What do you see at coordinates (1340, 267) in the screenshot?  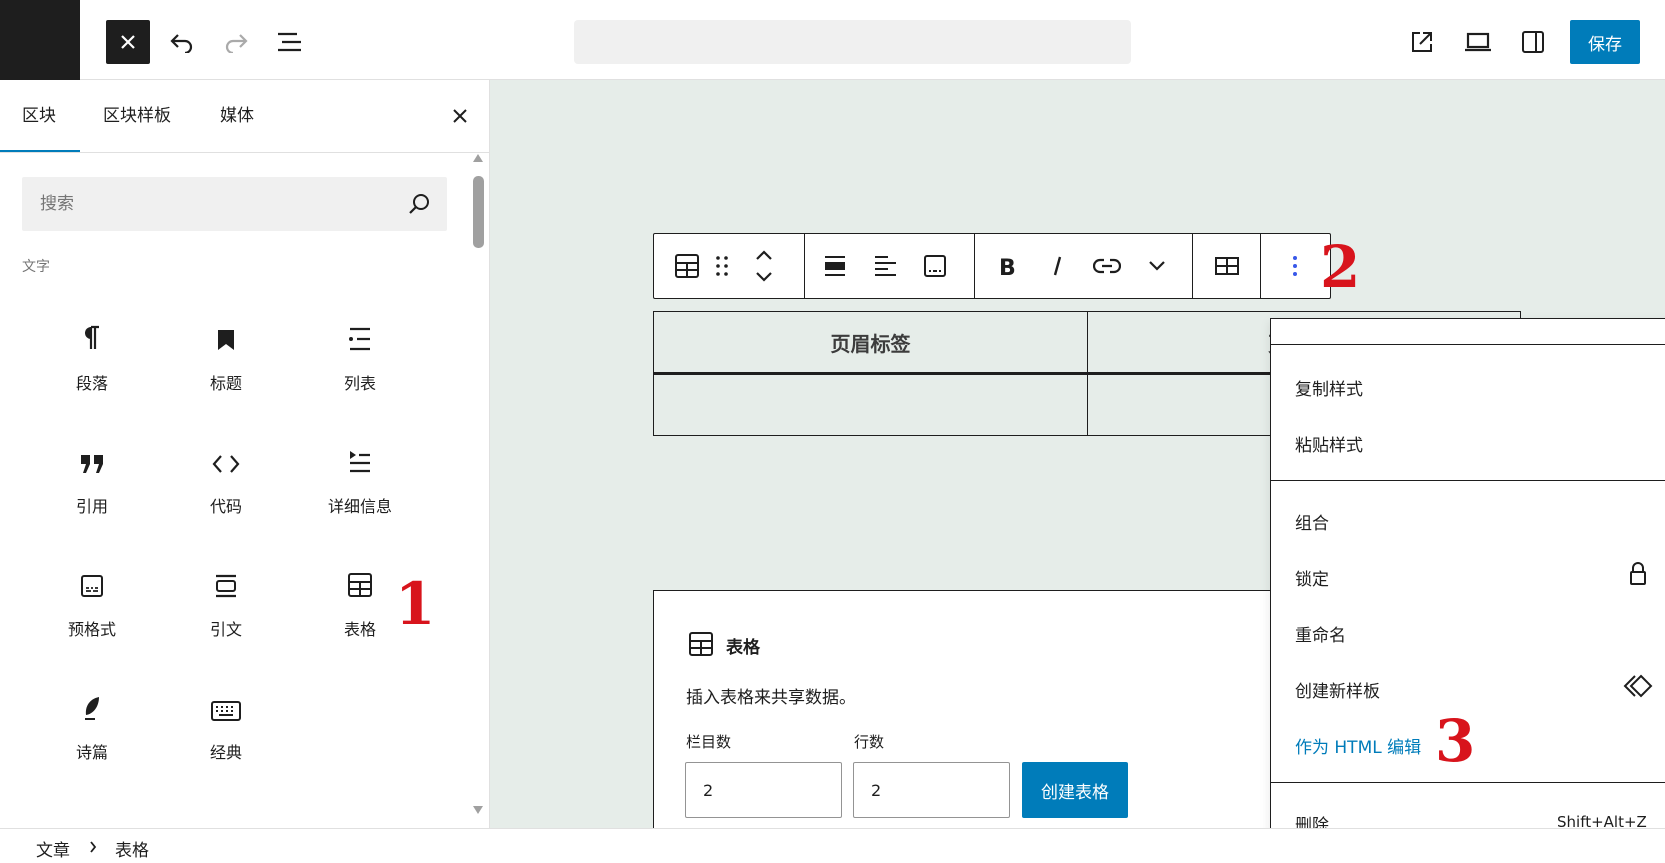 I see `annotation-number: 2` at bounding box center [1340, 267].